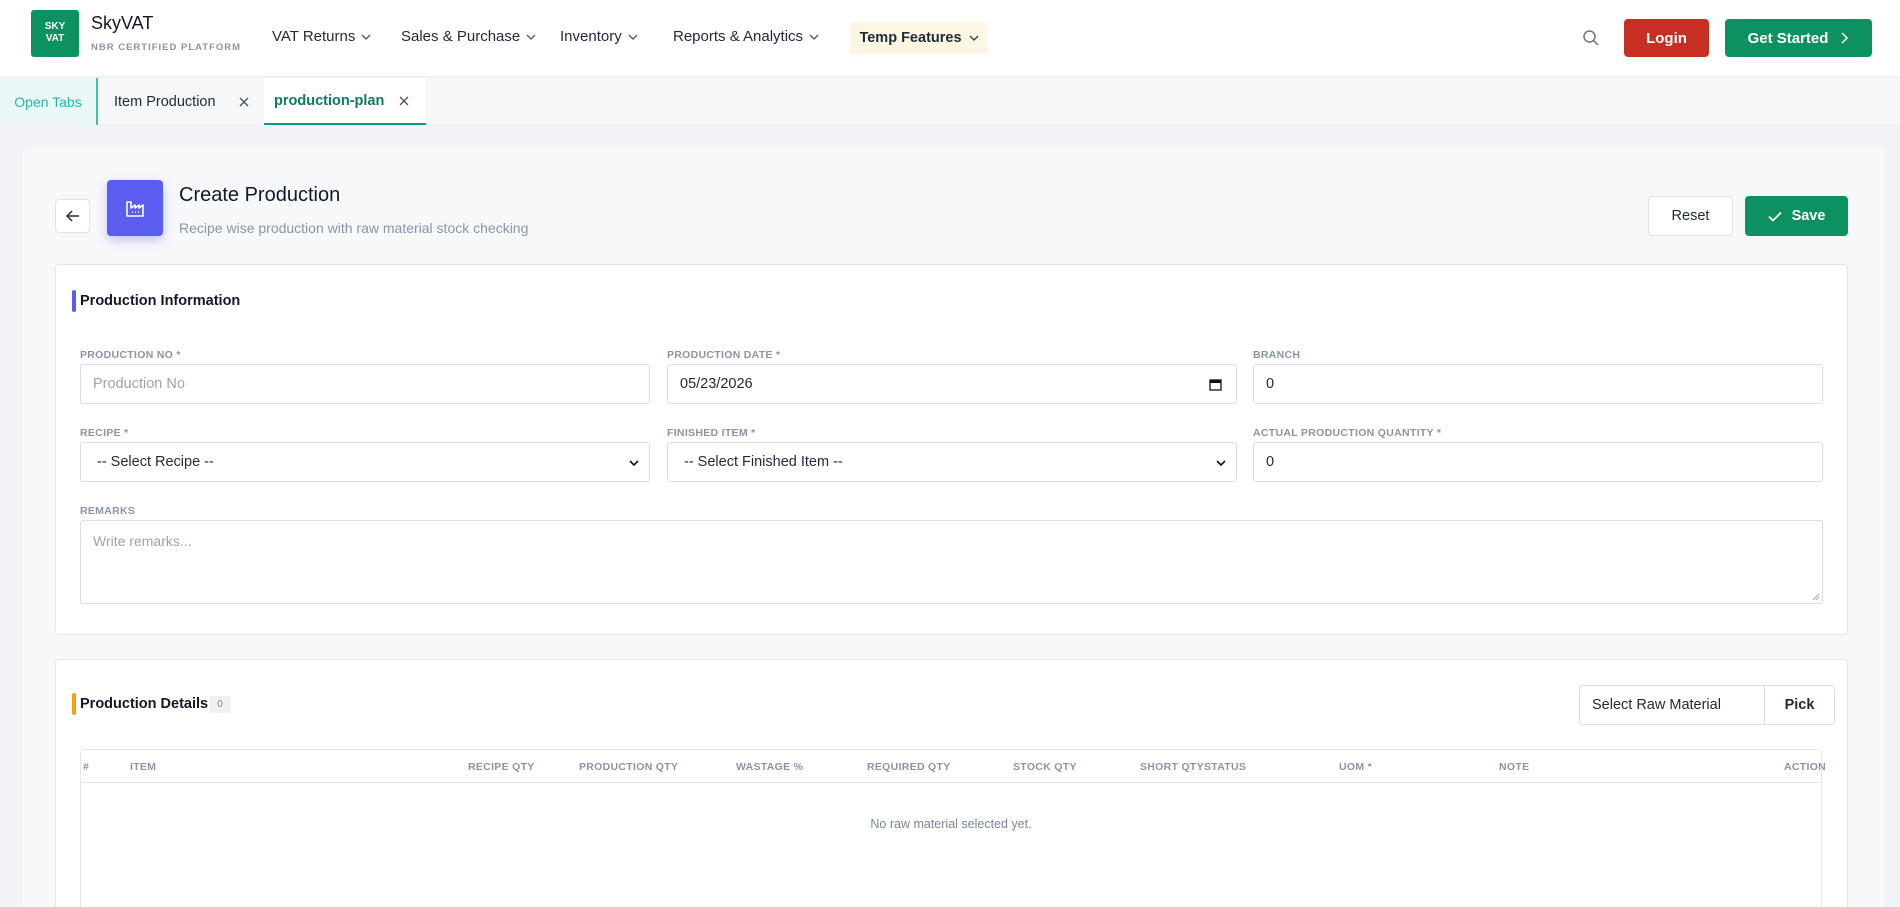  Describe the element at coordinates (122, 23) in the screenshot. I see `brand-name: SkyVAT` at that location.